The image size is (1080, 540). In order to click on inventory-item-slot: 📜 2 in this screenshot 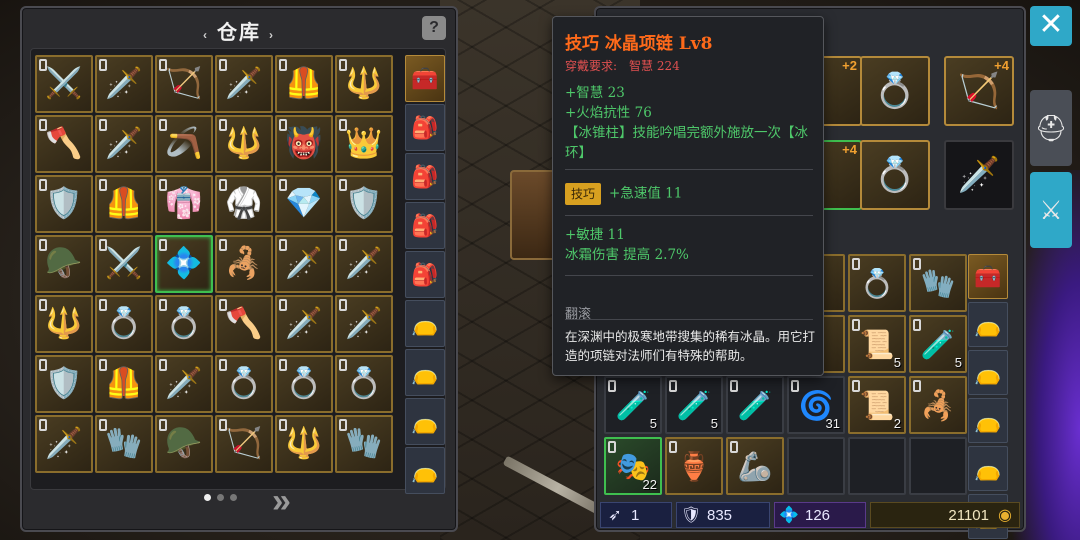, I will do `click(877, 405)`.